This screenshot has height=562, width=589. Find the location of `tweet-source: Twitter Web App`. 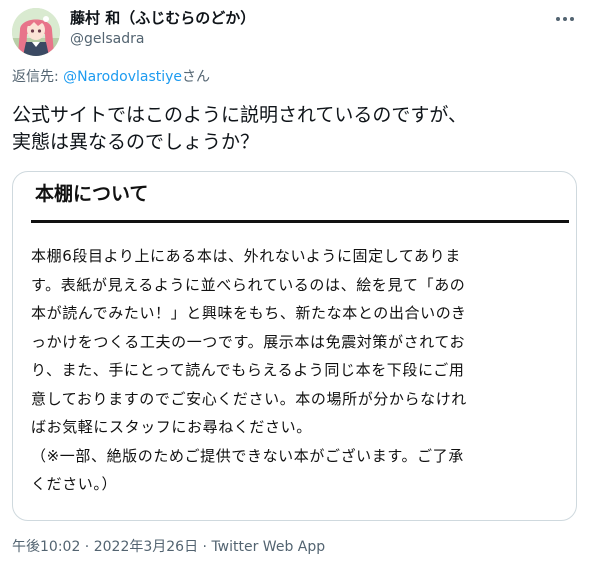

tweet-source: Twitter Web App is located at coordinates (268, 547).